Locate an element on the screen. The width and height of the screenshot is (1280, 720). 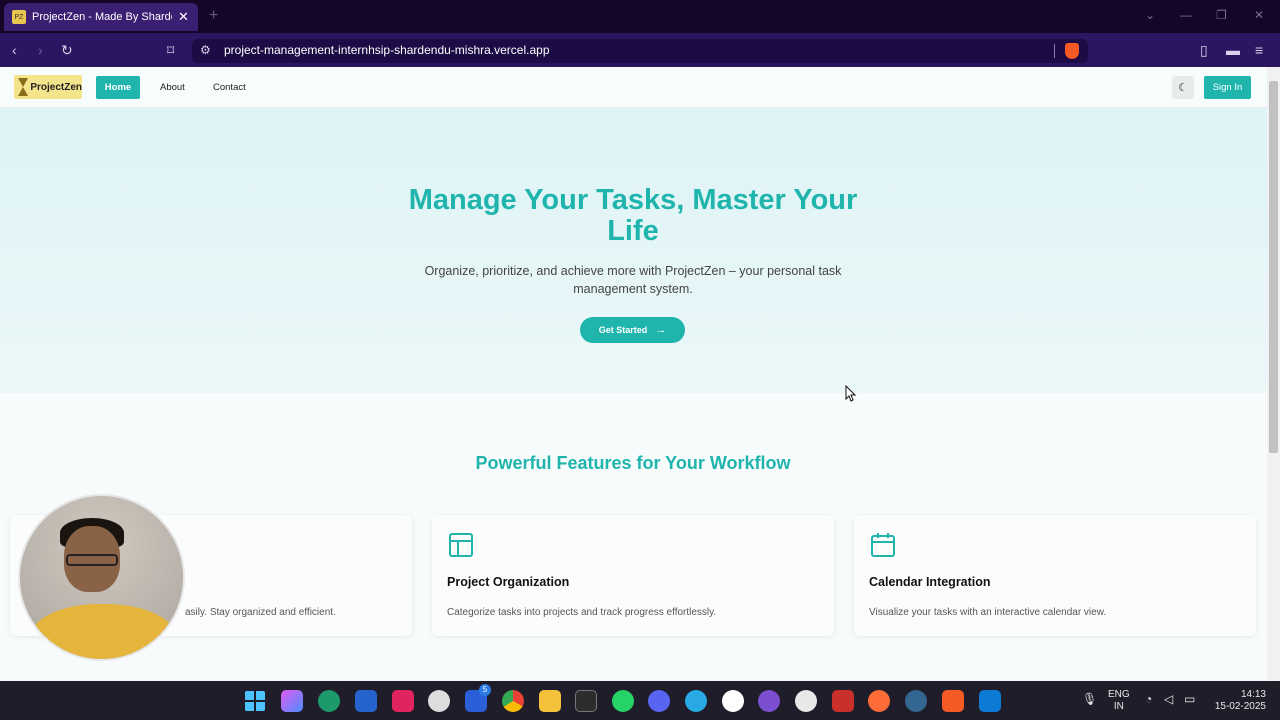
clock-date: 15-02-2025 is located at coordinates (1240, 706).